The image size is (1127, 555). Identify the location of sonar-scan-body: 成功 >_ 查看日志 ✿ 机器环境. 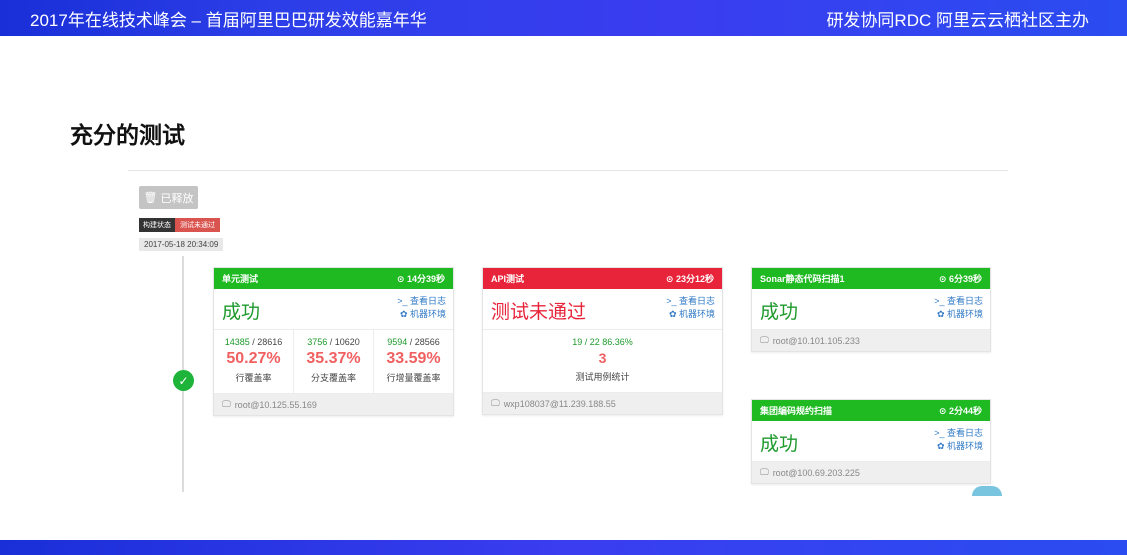
(871, 309).